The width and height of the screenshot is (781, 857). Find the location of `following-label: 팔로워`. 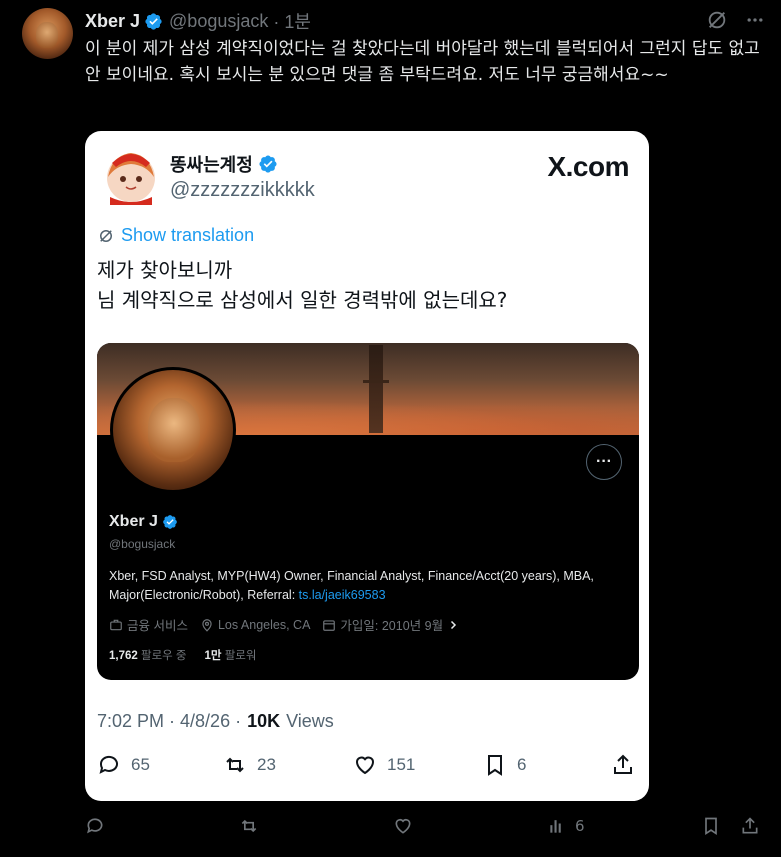

following-label: 팔로워 is located at coordinates (240, 656).